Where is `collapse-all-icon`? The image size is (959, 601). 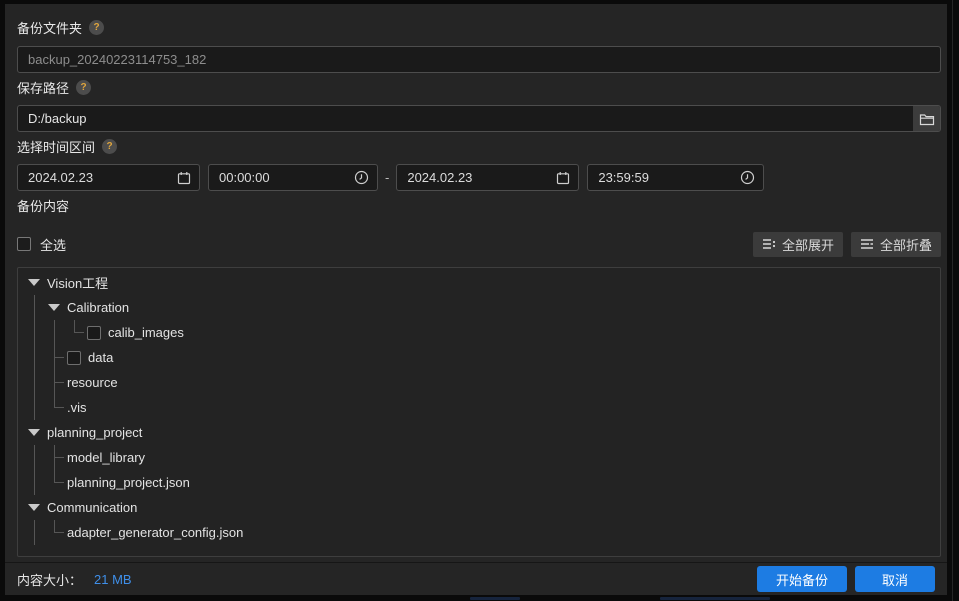 collapse-all-icon is located at coordinates (867, 244).